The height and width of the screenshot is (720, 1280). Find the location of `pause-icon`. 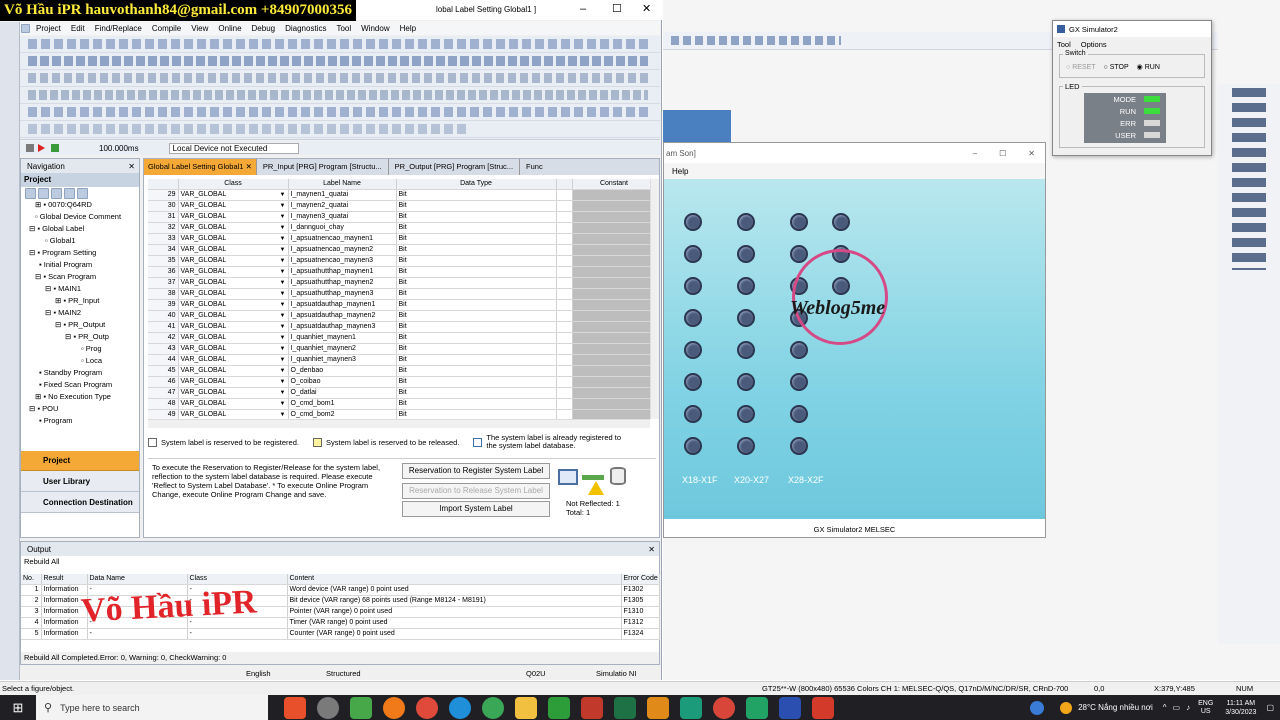

pause-icon is located at coordinates (55, 148).